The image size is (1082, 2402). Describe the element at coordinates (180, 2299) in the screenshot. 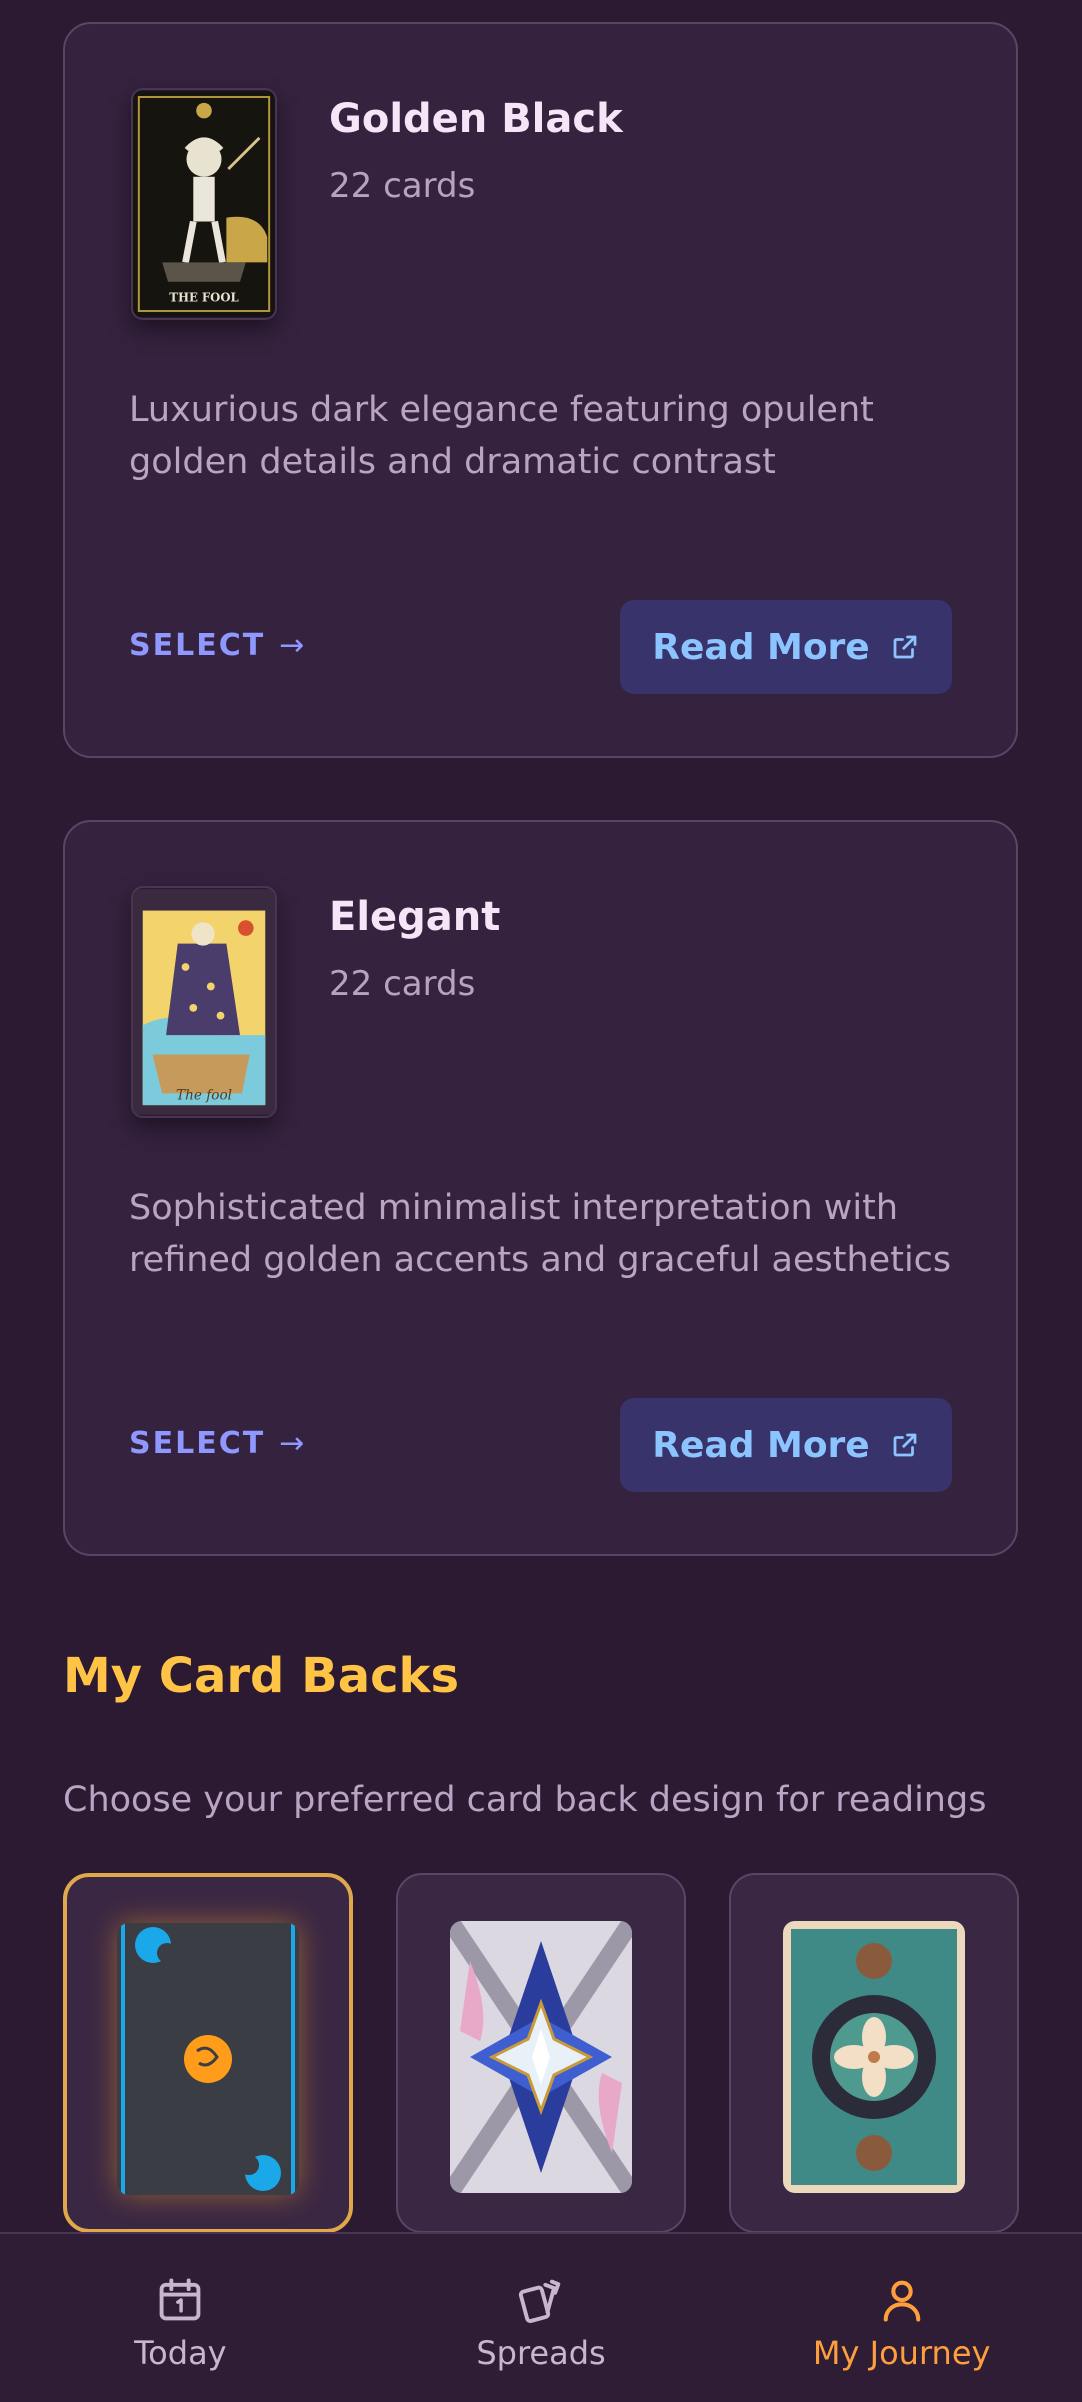

I see `calendar-icon` at that location.